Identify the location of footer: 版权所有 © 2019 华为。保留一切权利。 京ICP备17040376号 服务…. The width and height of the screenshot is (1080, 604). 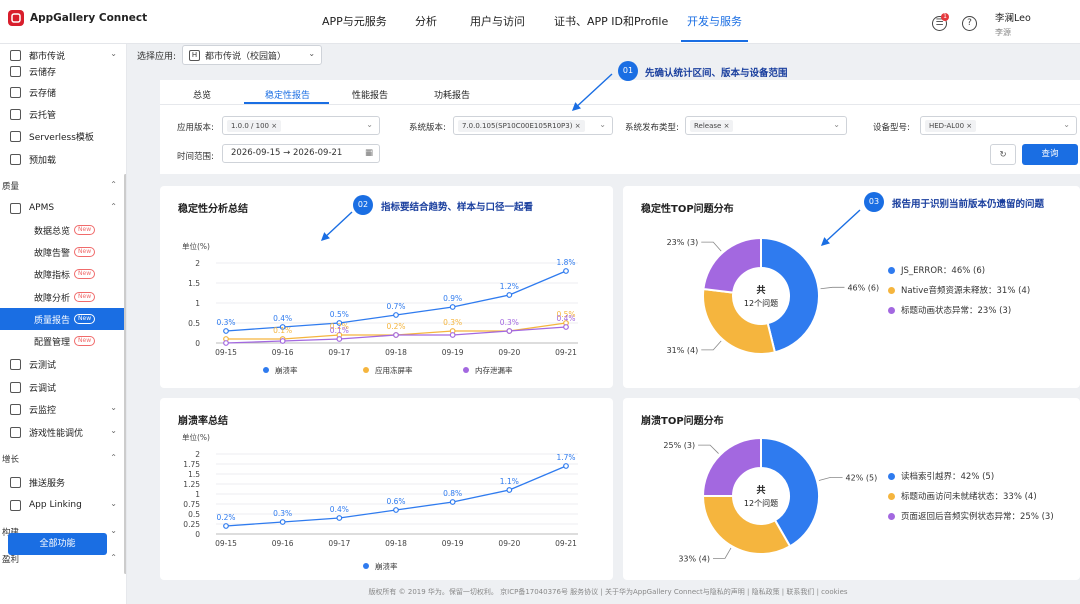
(608, 592).